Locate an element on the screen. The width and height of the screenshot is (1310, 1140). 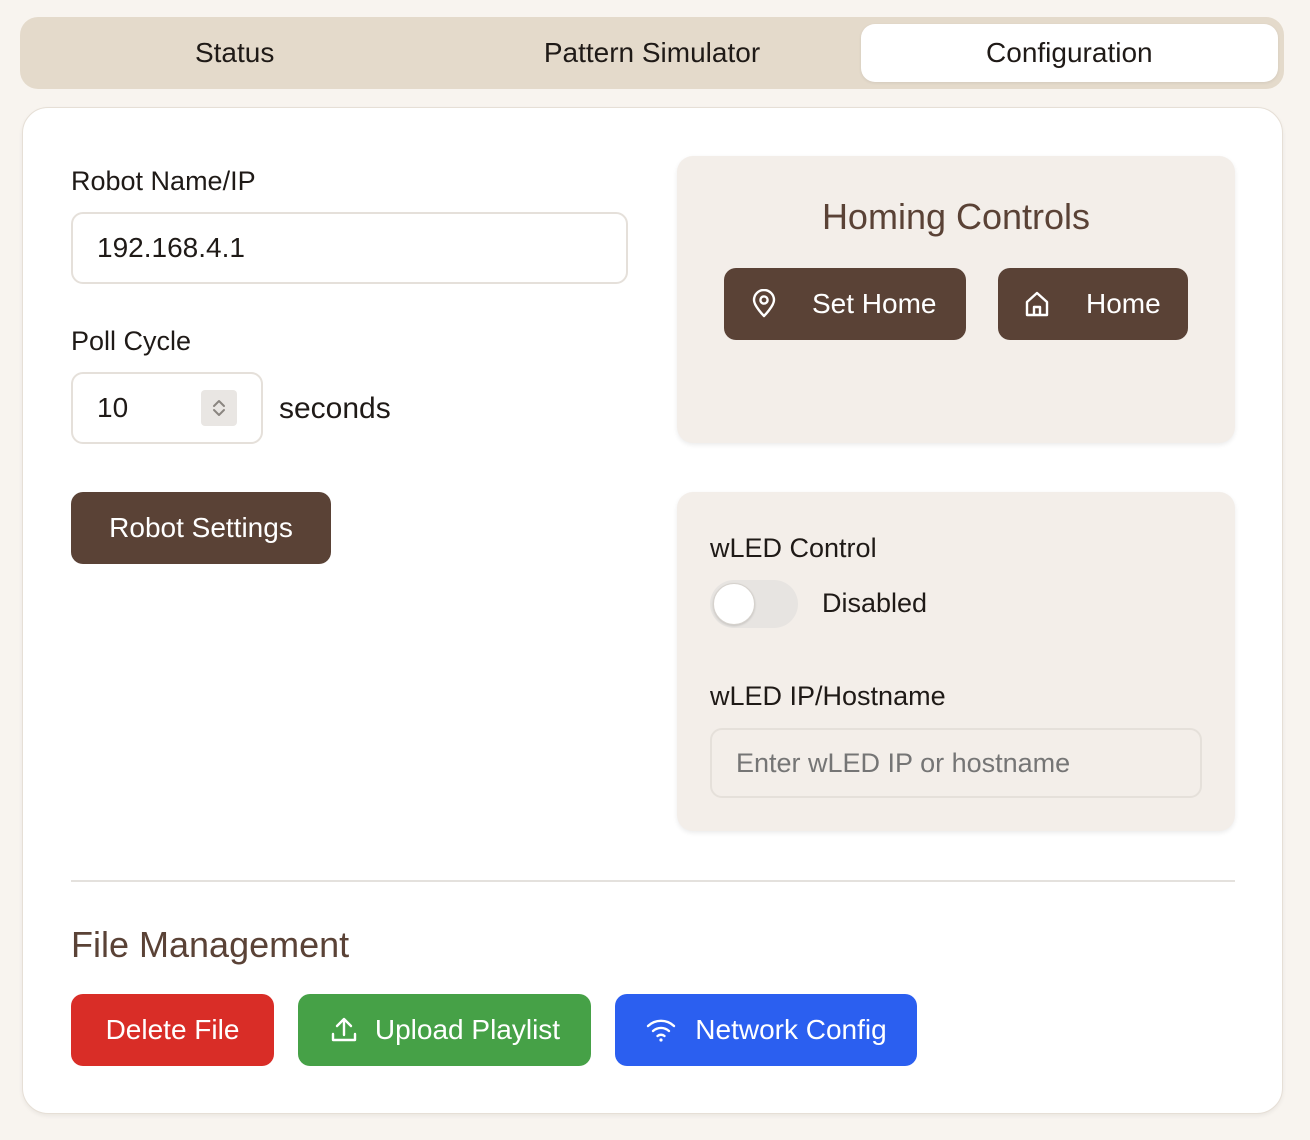
network-config-button: Network Config is located at coordinates (766, 1030).